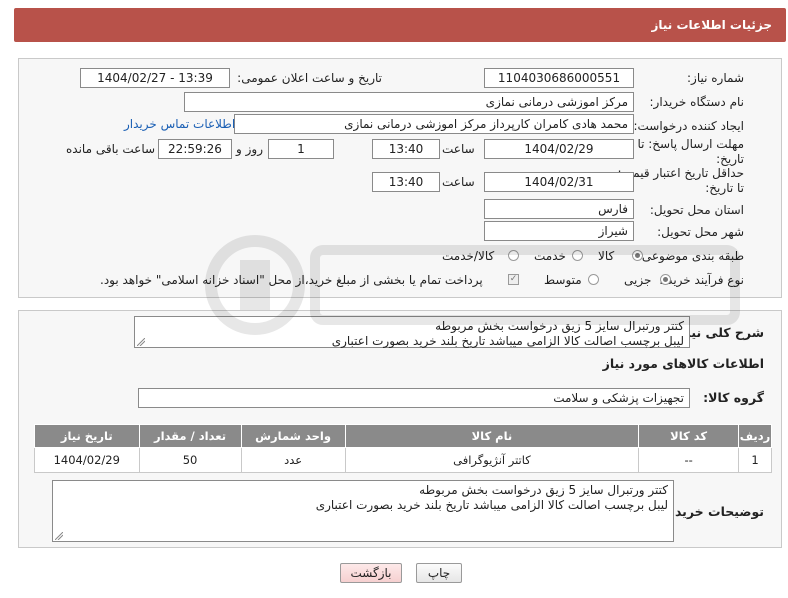 This screenshot has height=598, width=788. I want to click on price-validity-label: حداقل تاریخ اعتبار قیمت: تا تاریخ:, so click(680, 181).